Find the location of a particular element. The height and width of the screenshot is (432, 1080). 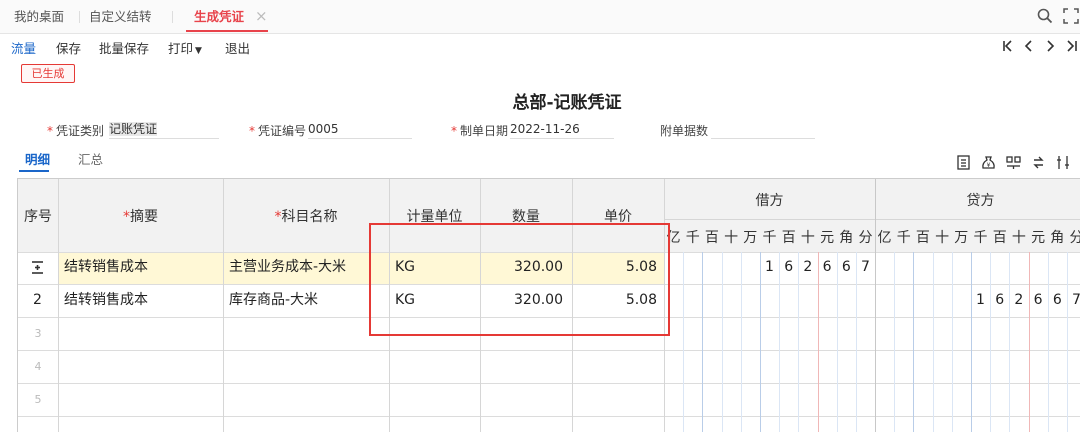

account-cell: 库存商品-大米 is located at coordinates (273, 300).